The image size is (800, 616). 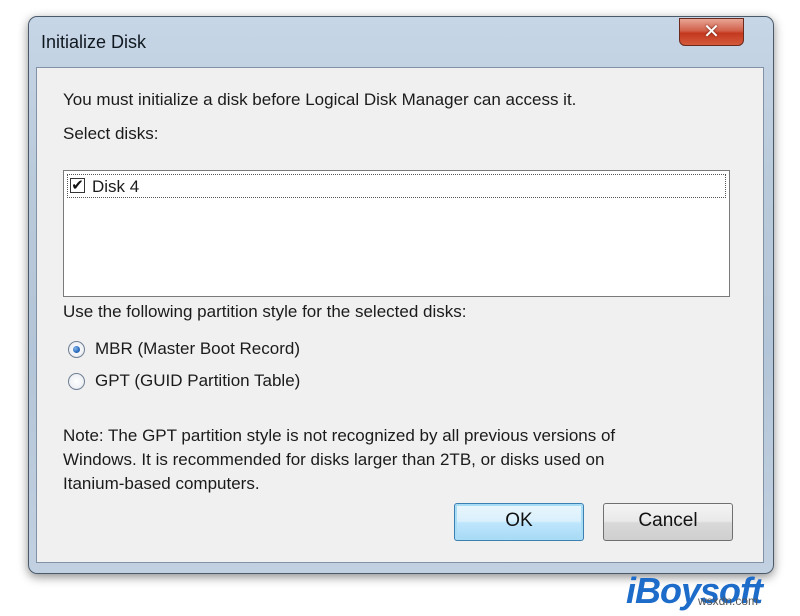 I want to click on note-line-3: Itanium-based computers., so click(x=161, y=483).